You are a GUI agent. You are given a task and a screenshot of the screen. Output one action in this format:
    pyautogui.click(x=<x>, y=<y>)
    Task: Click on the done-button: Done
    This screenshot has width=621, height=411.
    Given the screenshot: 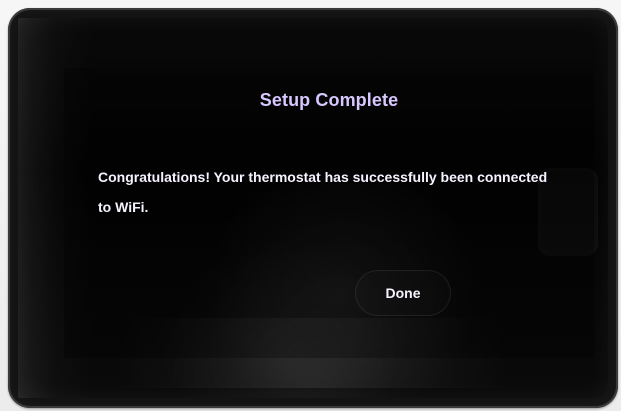 What is the action you would take?
    pyautogui.click(x=403, y=293)
    